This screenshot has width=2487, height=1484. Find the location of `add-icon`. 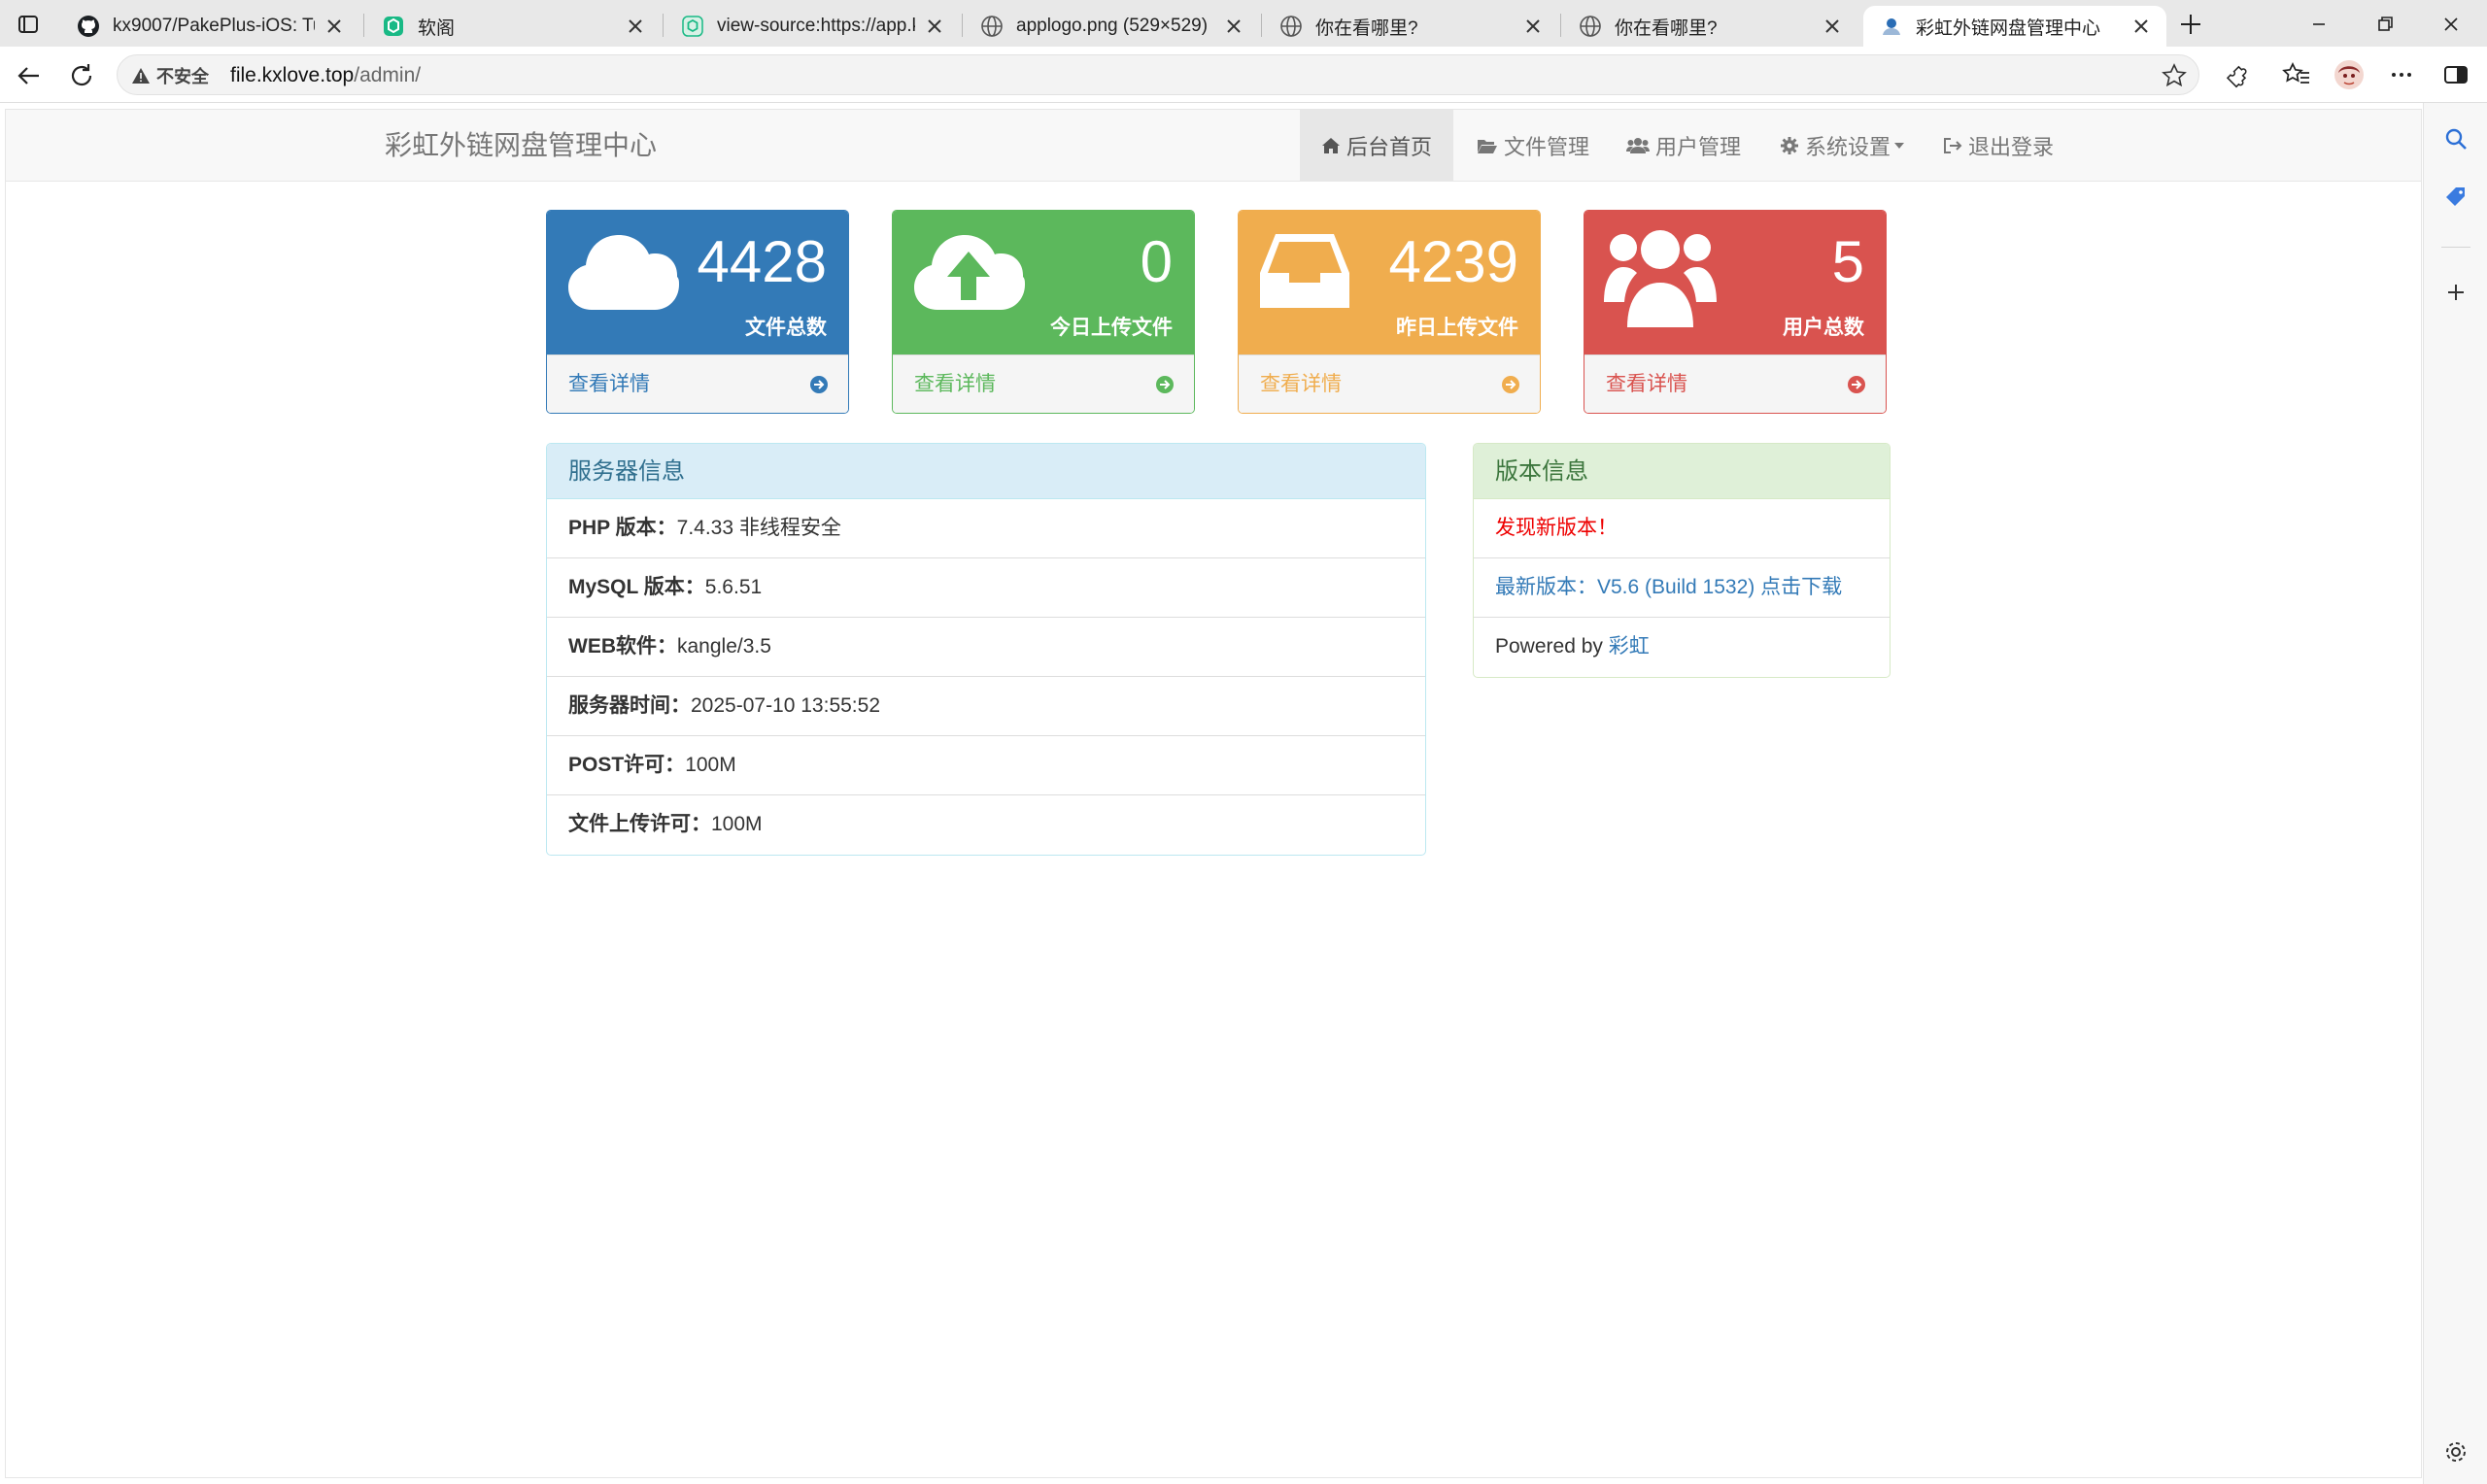

add-icon is located at coordinates (2455, 292).